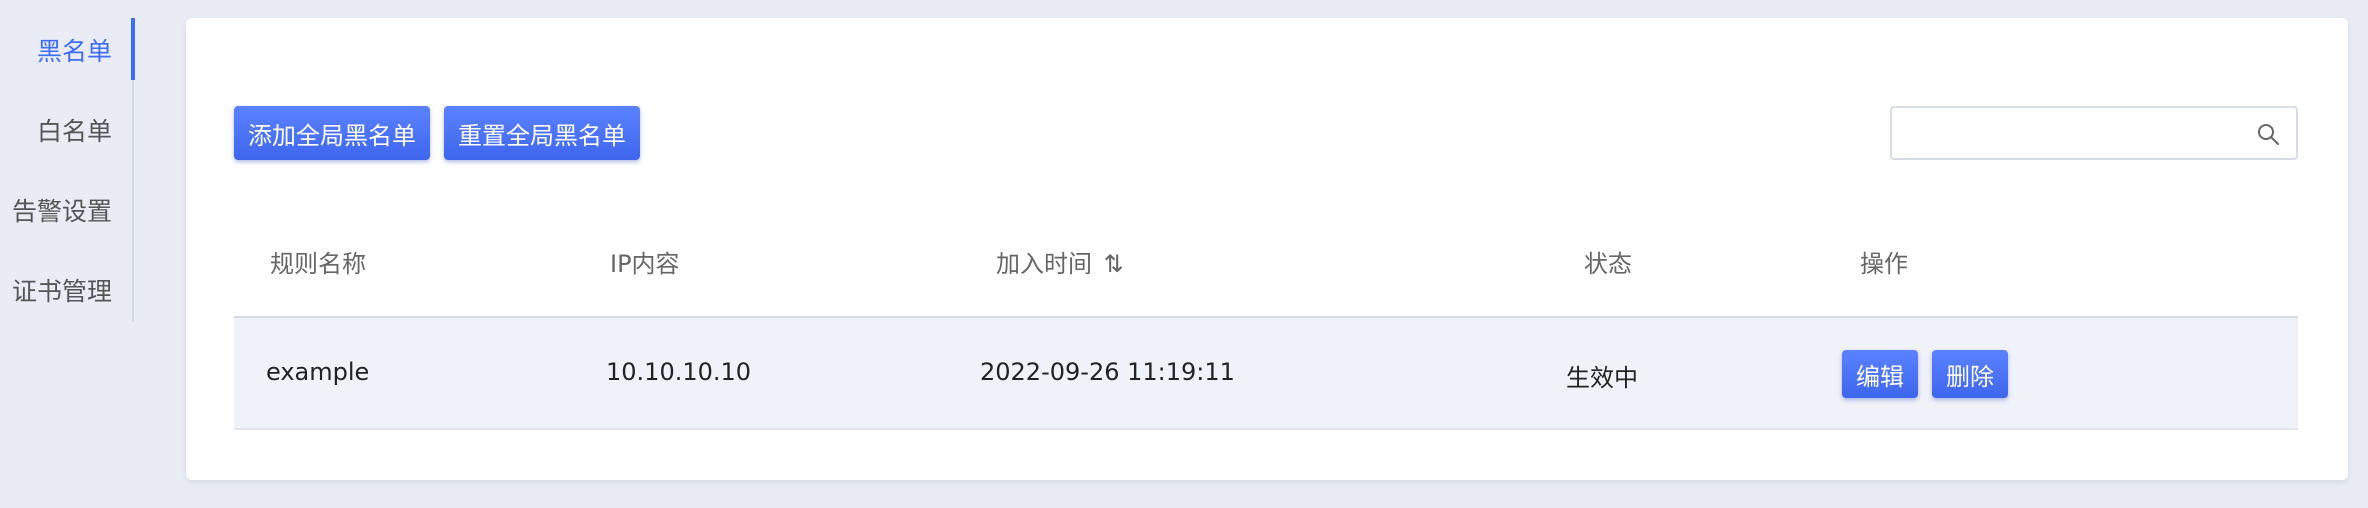  Describe the element at coordinates (318, 264) in the screenshot. I see `column-header-rule-name: 规则名称` at that location.